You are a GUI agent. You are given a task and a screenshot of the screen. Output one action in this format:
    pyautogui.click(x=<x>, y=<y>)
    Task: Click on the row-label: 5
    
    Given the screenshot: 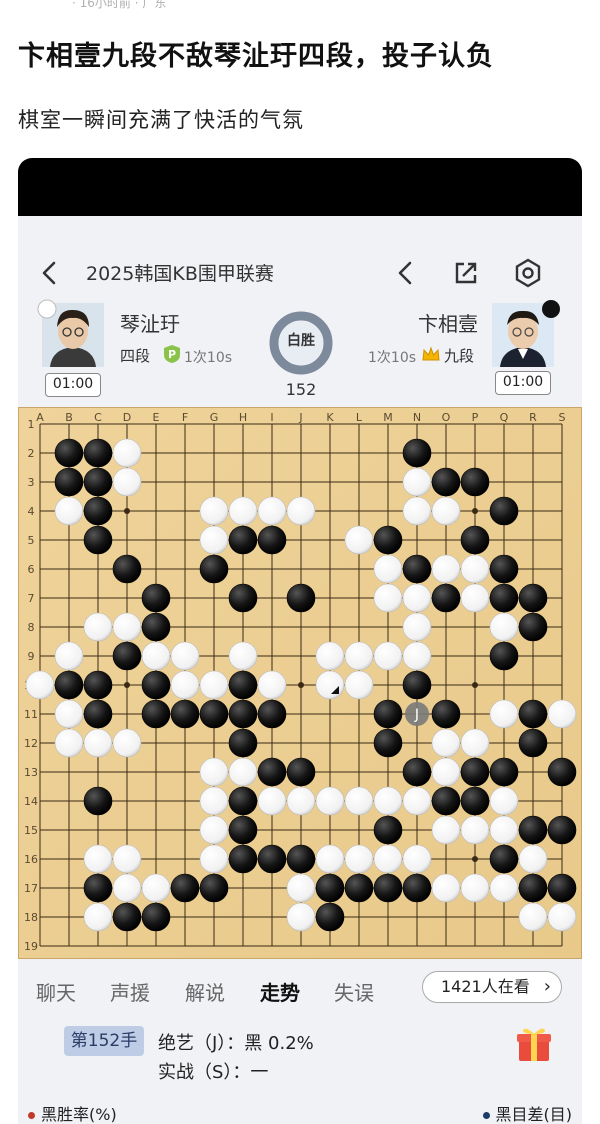 What is the action you would take?
    pyautogui.click(x=31, y=540)
    